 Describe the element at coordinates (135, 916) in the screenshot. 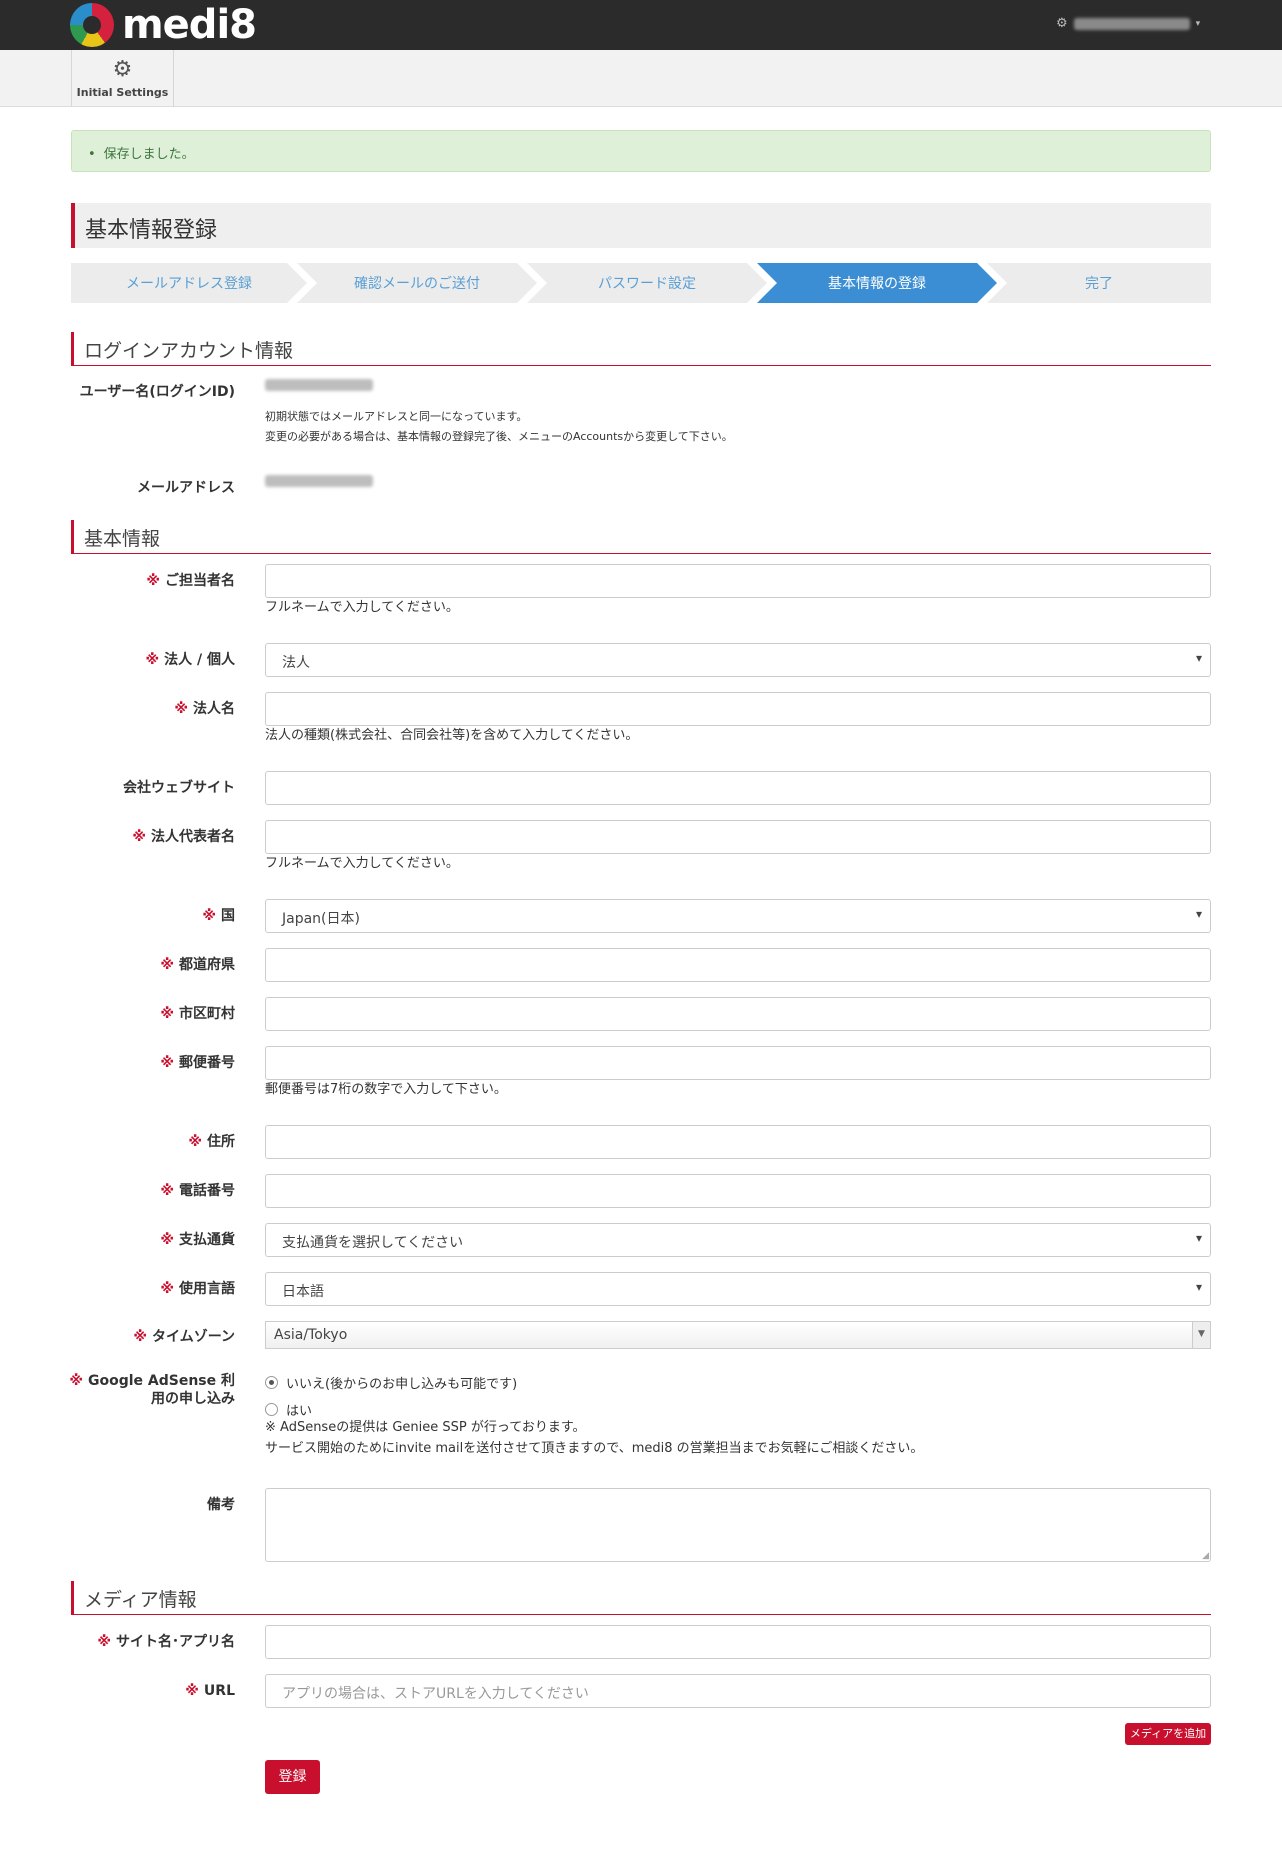

I see `country-label: ※ 国` at that location.